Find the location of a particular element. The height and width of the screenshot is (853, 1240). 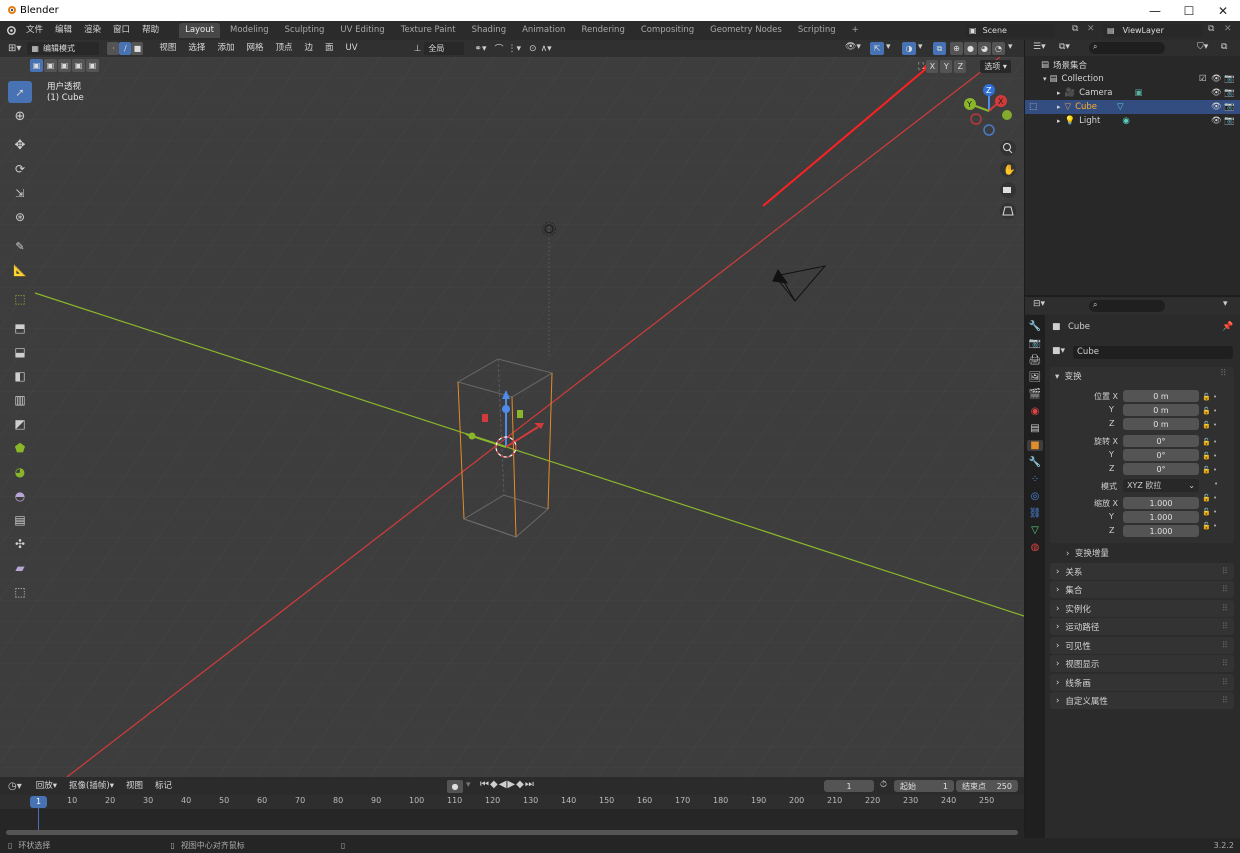

properties-editor-icon: ⊟▾ is located at coordinates (1039, 304).